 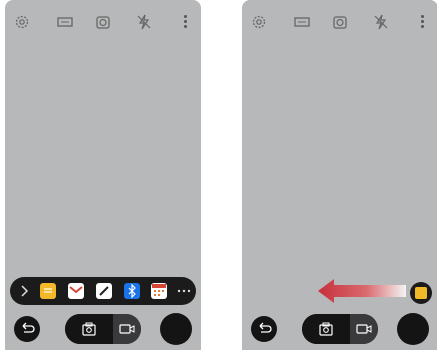 What do you see at coordinates (159, 291) in the screenshot?
I see `calendar-app-icon` at bounding box center [159, 291].